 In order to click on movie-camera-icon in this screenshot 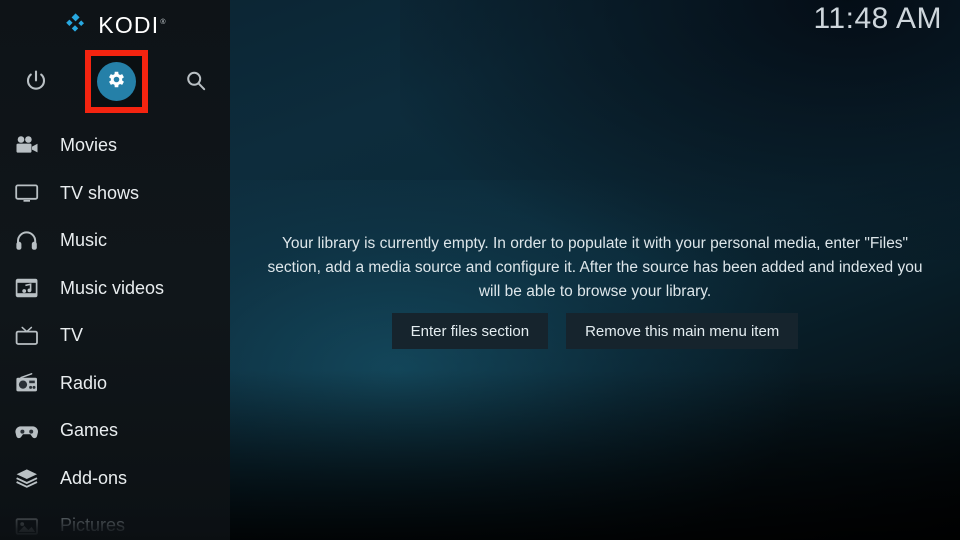, I will do `click(27, 146)`.